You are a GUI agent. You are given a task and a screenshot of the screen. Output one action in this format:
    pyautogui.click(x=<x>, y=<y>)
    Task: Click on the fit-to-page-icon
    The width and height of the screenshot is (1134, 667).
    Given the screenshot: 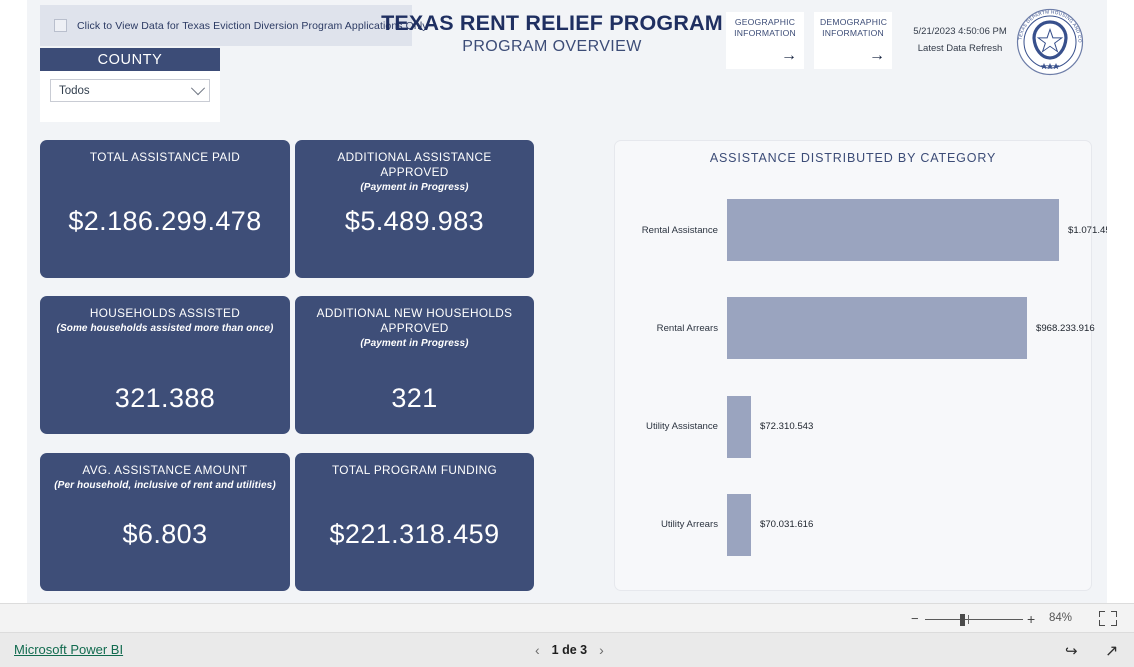 What is the action you would take?
    pyautogui.click(x=1108, y=618)
    